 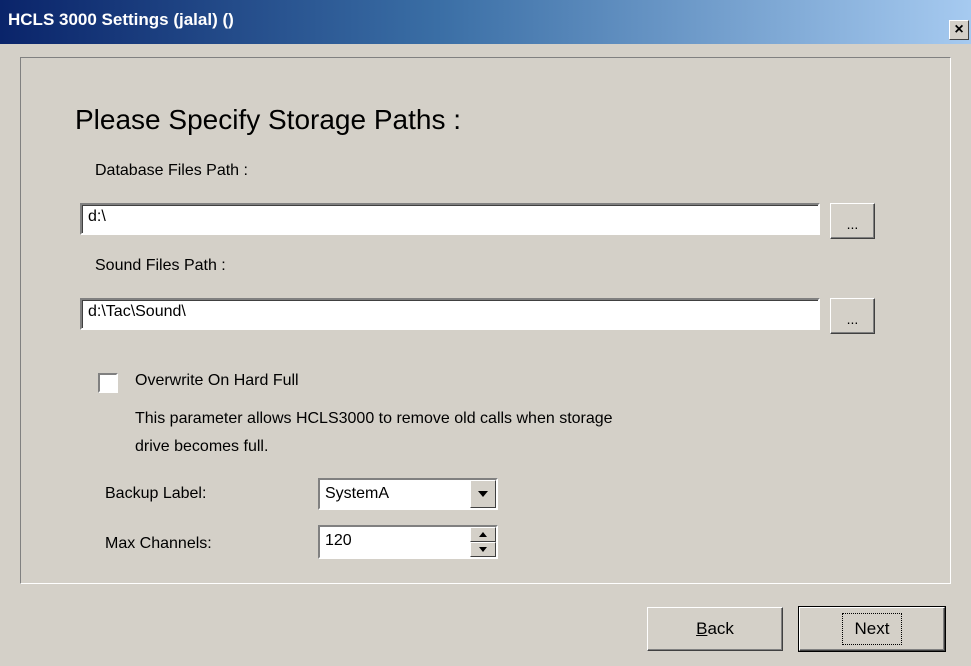 I want to click on overwrite-label: Overwrite On Hard Full, so click(x=217, y=381).